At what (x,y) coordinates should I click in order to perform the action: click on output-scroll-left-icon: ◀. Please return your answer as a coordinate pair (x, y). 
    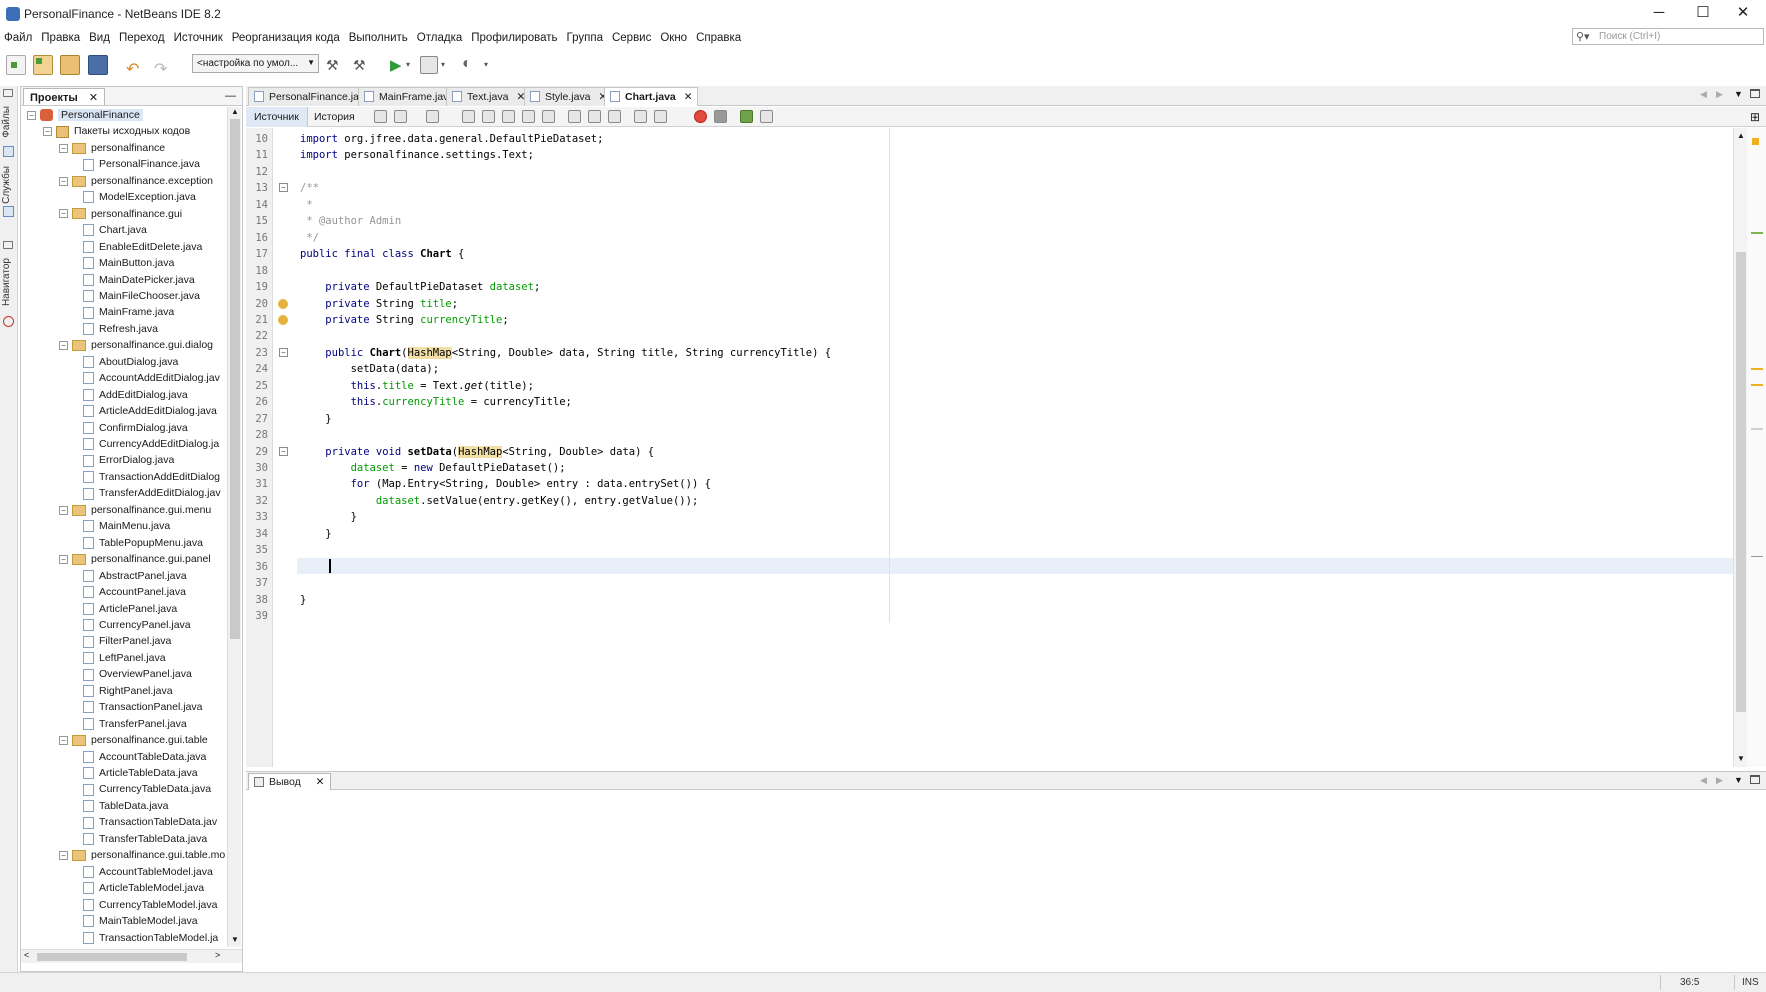
    Looking at the image, I should click on (1703, 780).